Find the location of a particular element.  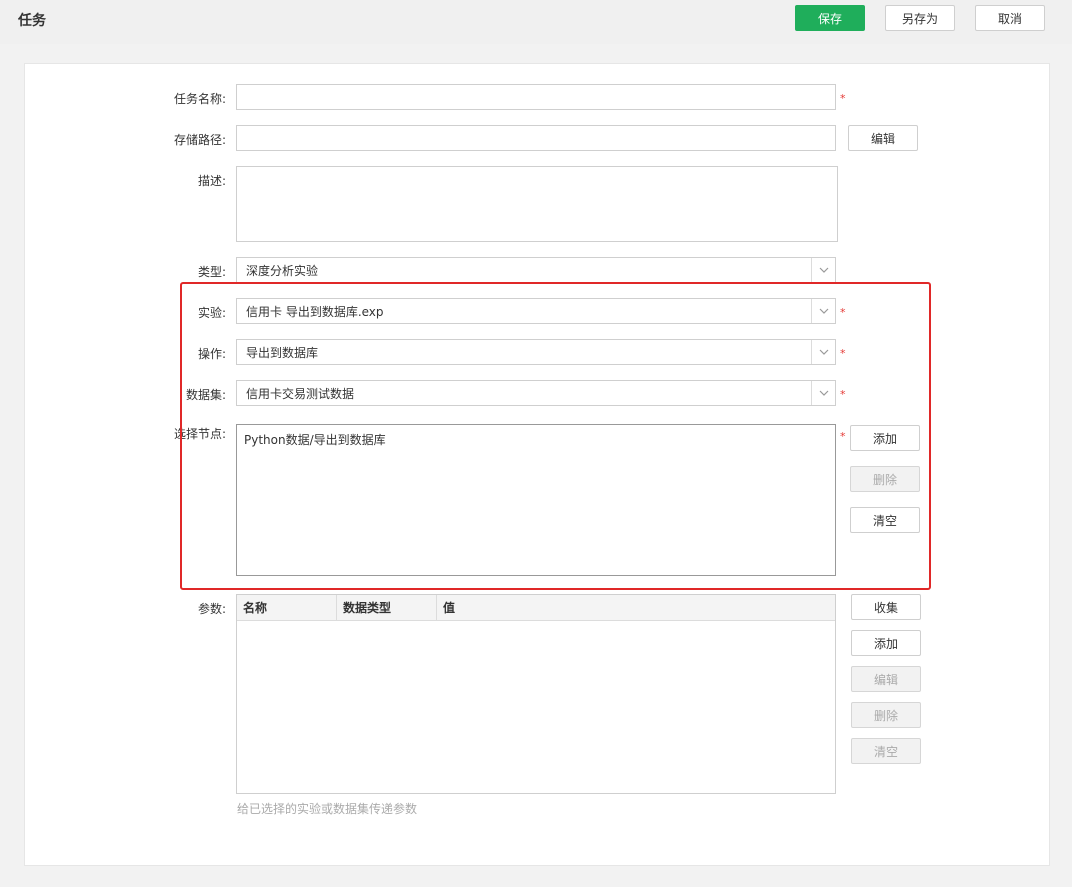

description-textarea is located at coordinates (537, 204).